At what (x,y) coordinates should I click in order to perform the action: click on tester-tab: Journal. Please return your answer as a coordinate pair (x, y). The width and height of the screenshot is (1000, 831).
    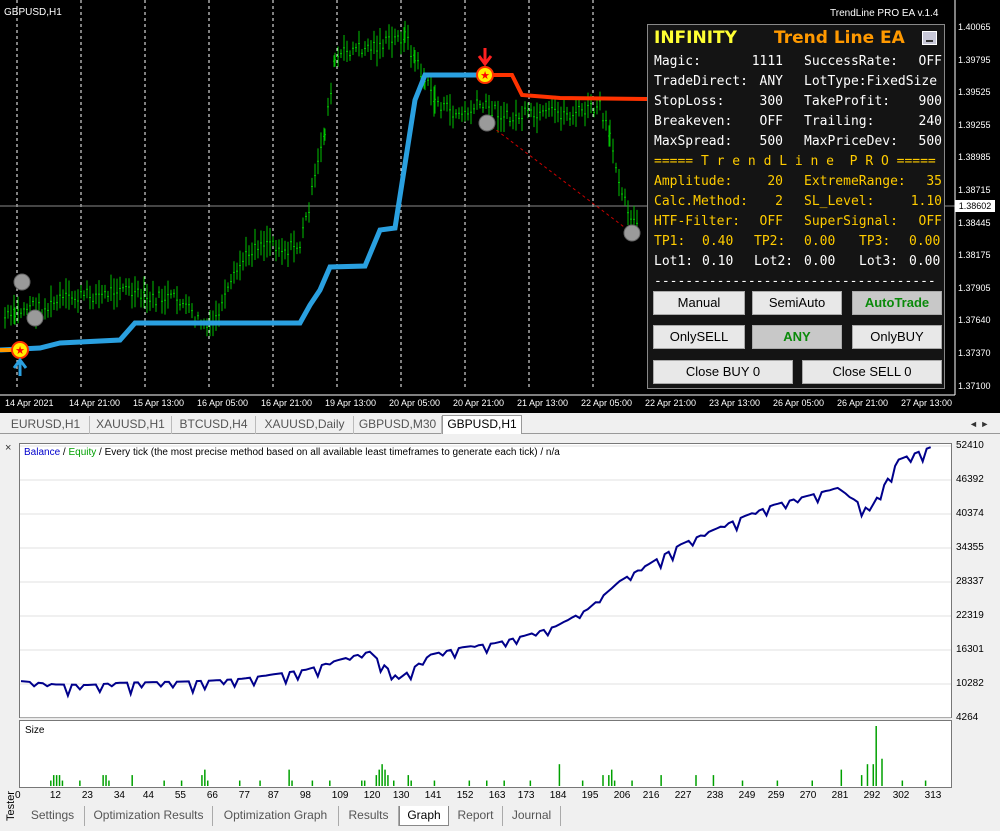
    Looking at the image, I should click on (532, 816).